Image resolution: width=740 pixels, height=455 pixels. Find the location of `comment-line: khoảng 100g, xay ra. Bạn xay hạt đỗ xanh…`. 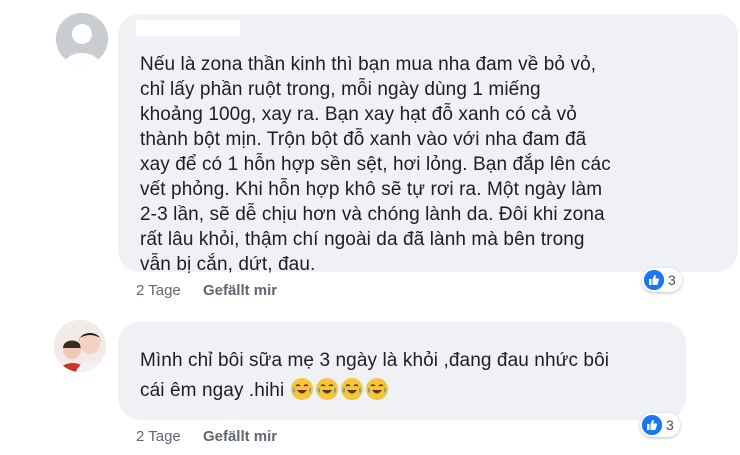

comment-line: khoảng 100g, xay ra. Bạn xay hạt đỗ xanh… is located at coordinates (358, 114).